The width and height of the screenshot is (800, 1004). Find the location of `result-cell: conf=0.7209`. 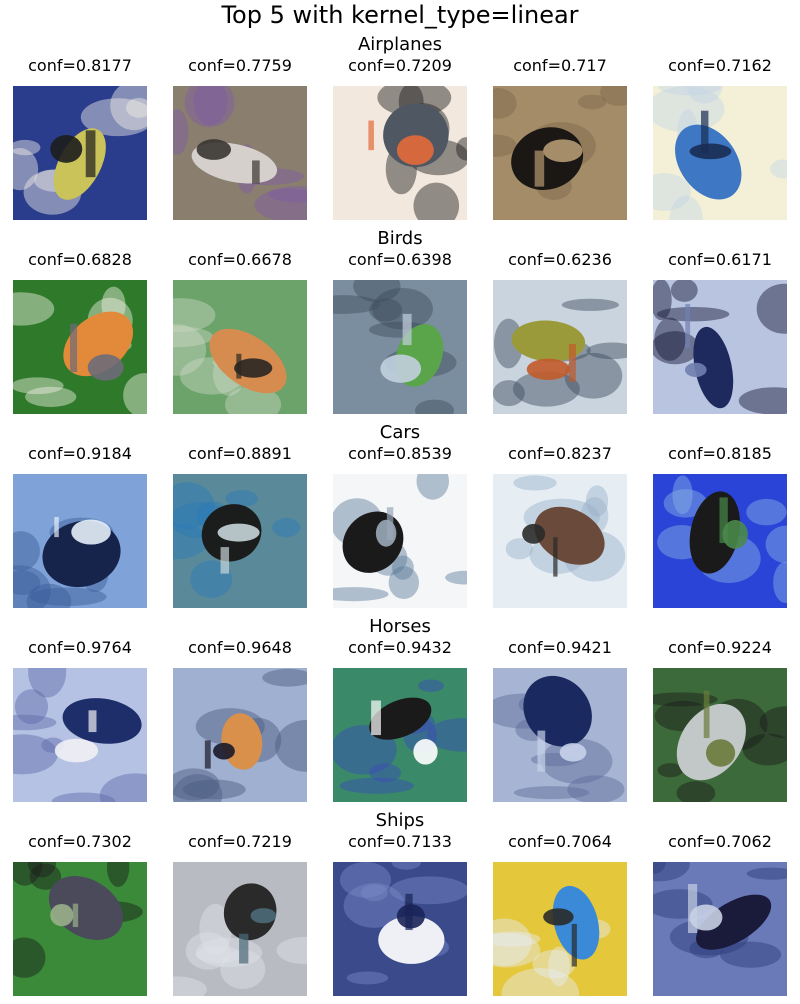

result-cell: conf=0.7209 is located at coordinates (400, 142).